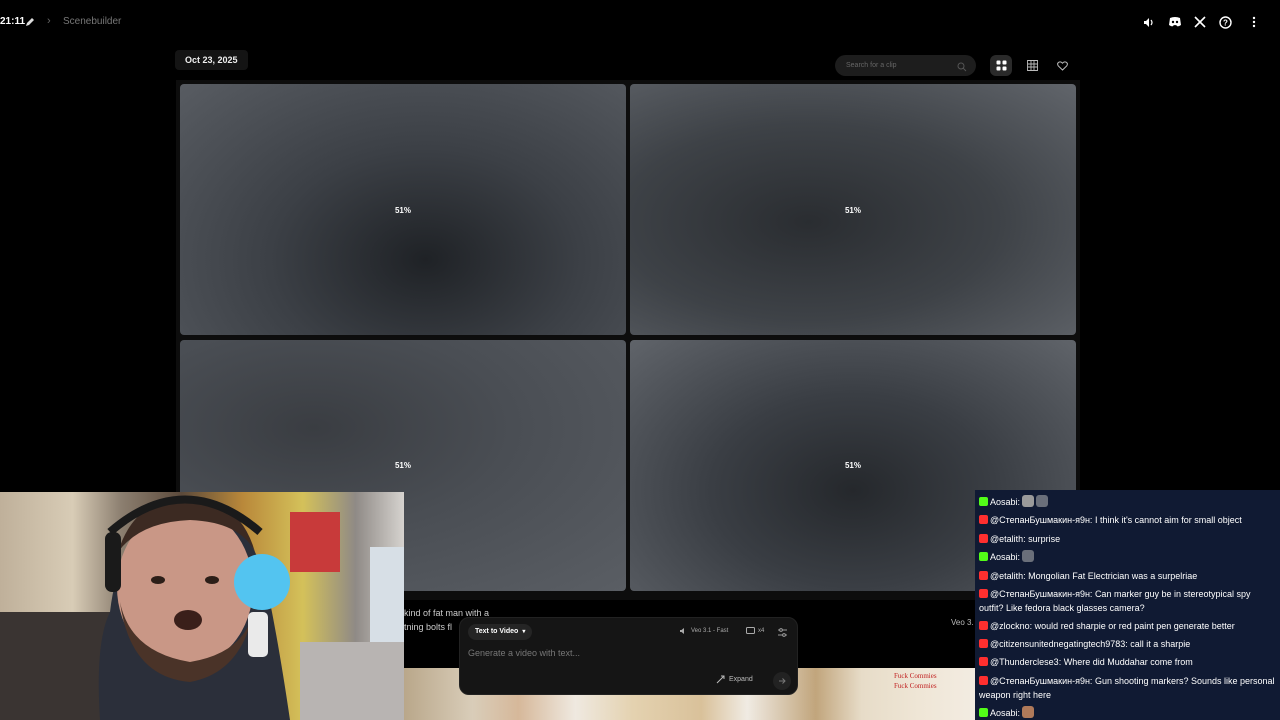 Image resolution: width=1280 pixels, height=720 pixels. What do you see at coordinates (1175, 22) in the screenshot?
I see `discord-icon` at bounding box center [1175, 22].